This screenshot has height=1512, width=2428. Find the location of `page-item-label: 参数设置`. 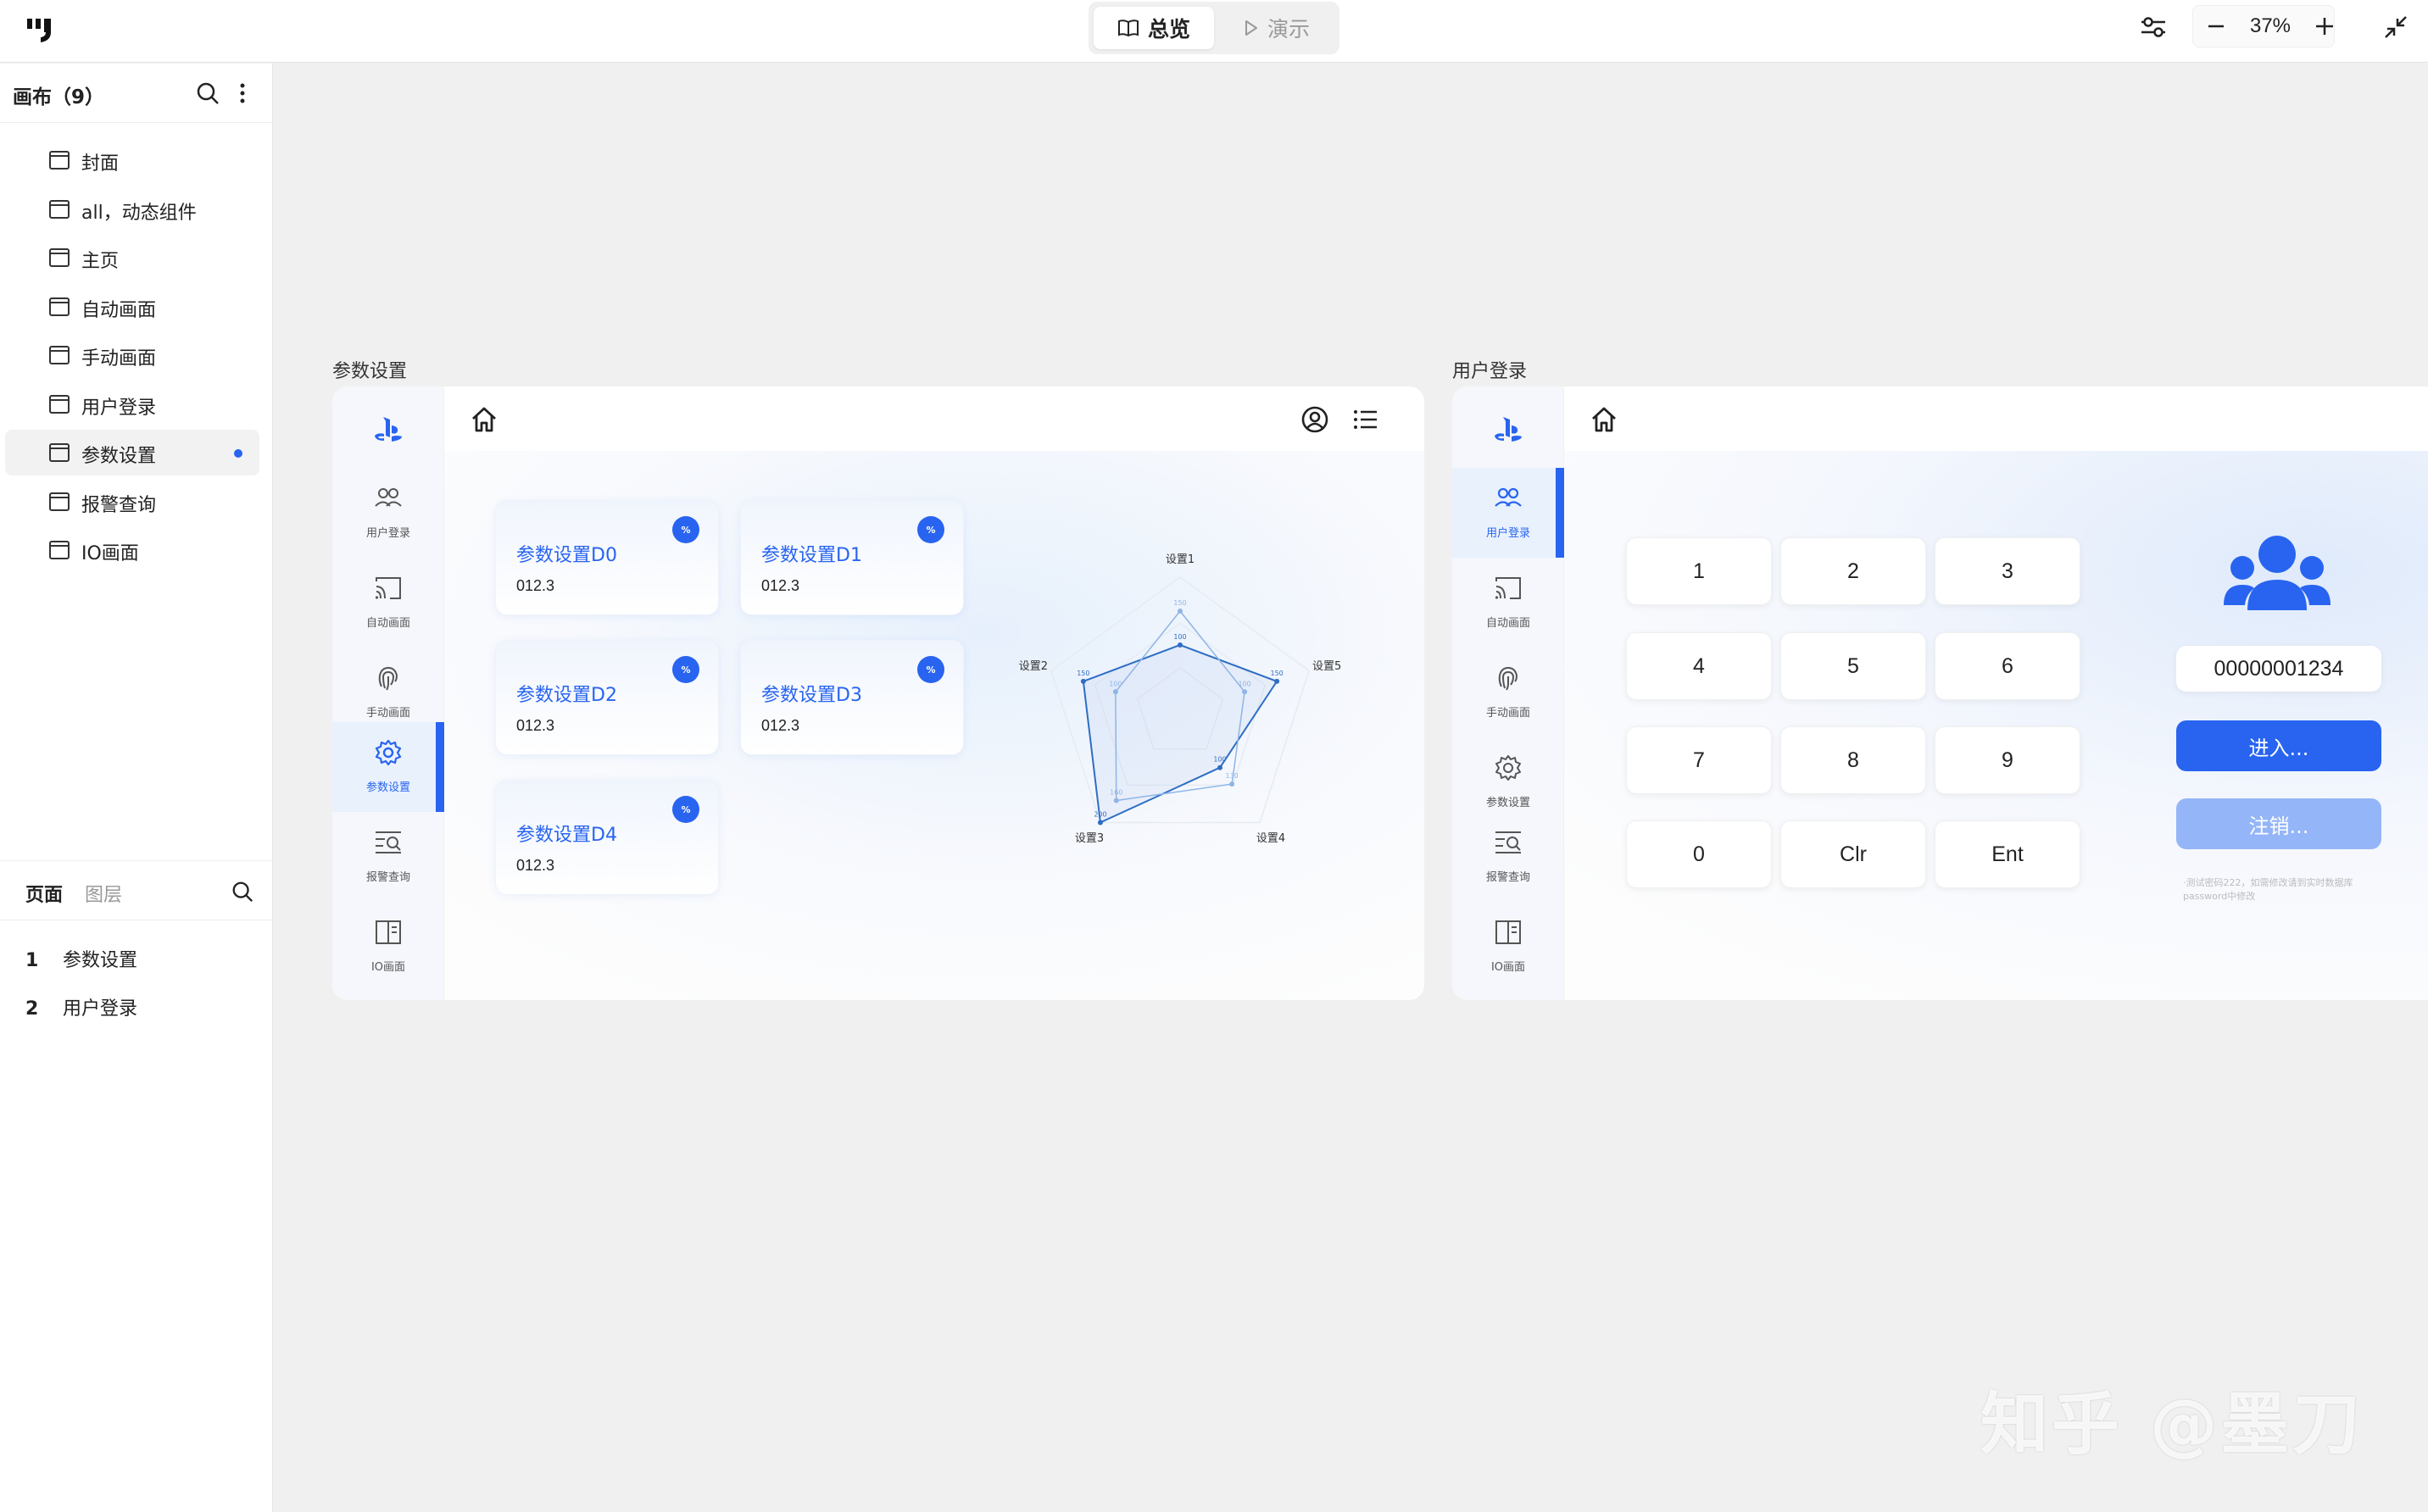

page-item-label: 参数设置 is located at coordinates (119, 457).